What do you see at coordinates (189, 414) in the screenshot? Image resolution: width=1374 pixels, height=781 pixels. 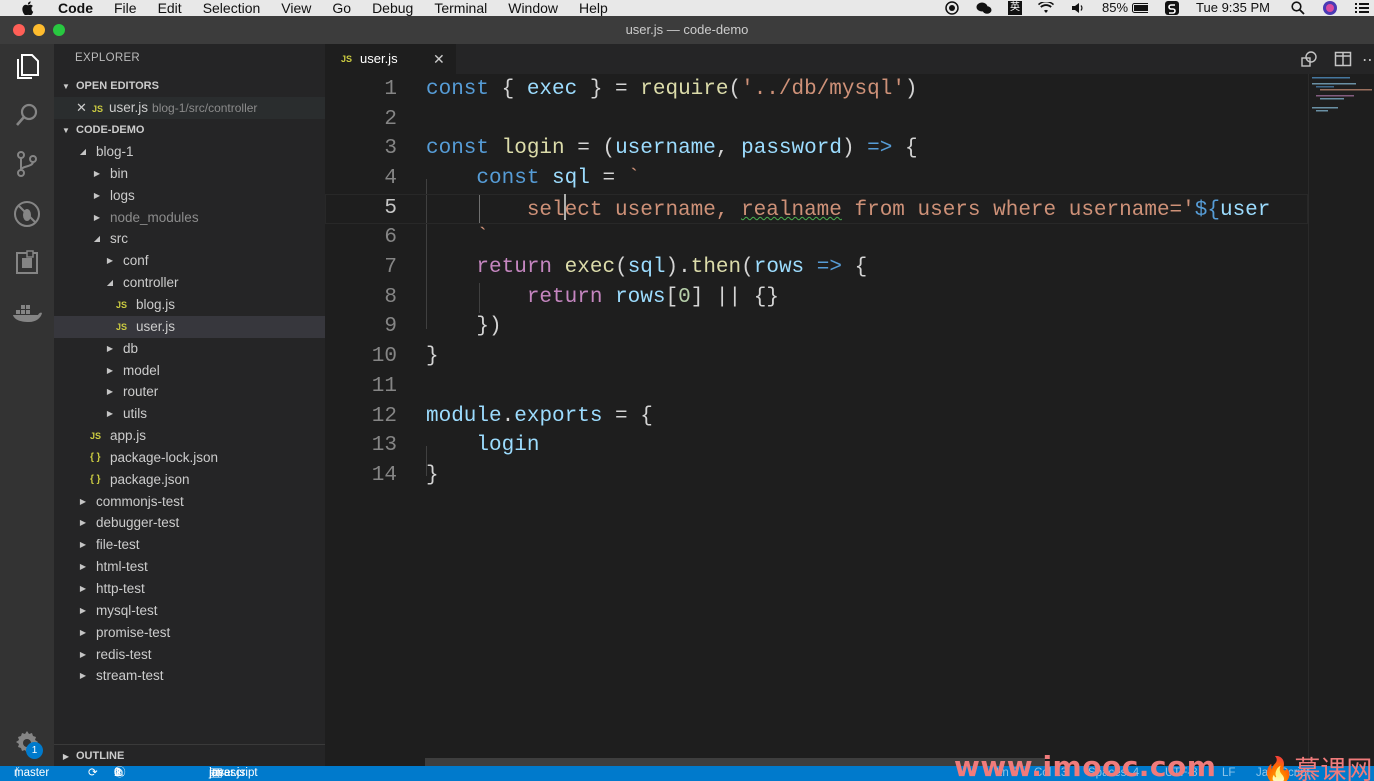 I see `tree-item-utils: ▶ utils` at bounding box center [189, 414].